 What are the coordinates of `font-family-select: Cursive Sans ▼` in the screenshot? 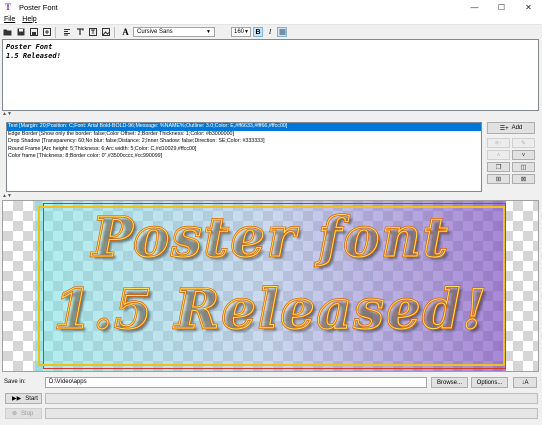 It's located at (174, 32).